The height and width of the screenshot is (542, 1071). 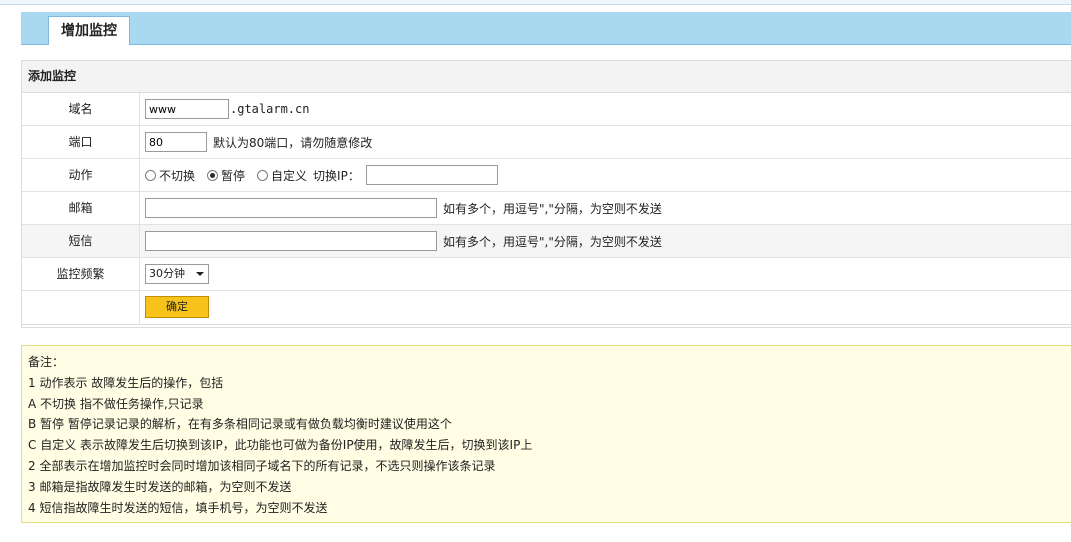 What do you see at coordinates (546, 175) in the screenshot?
I see `action-row: 动作 不切换 暂停 自定义 切换IP：` at bounding box center [546, 175].